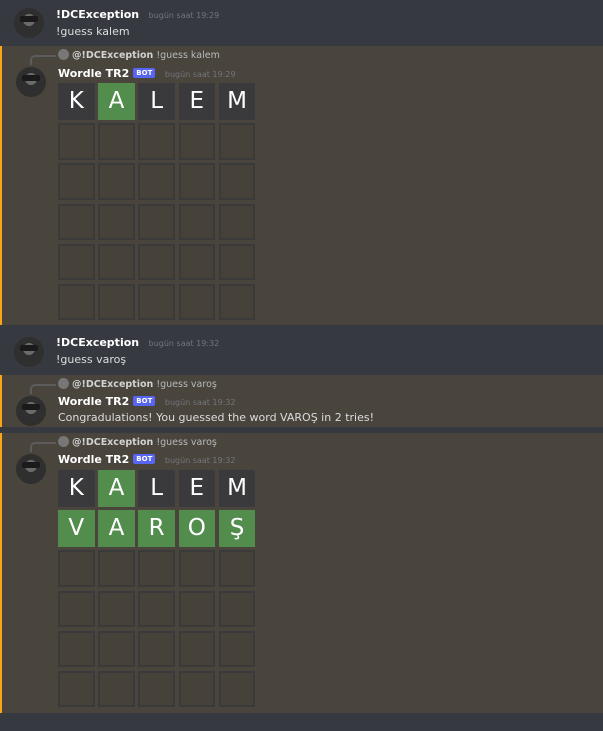 The height and width of the screenshot is (731, 603). I want to click on wordle-board: KALEMVAROŞ, so click(158, 590).